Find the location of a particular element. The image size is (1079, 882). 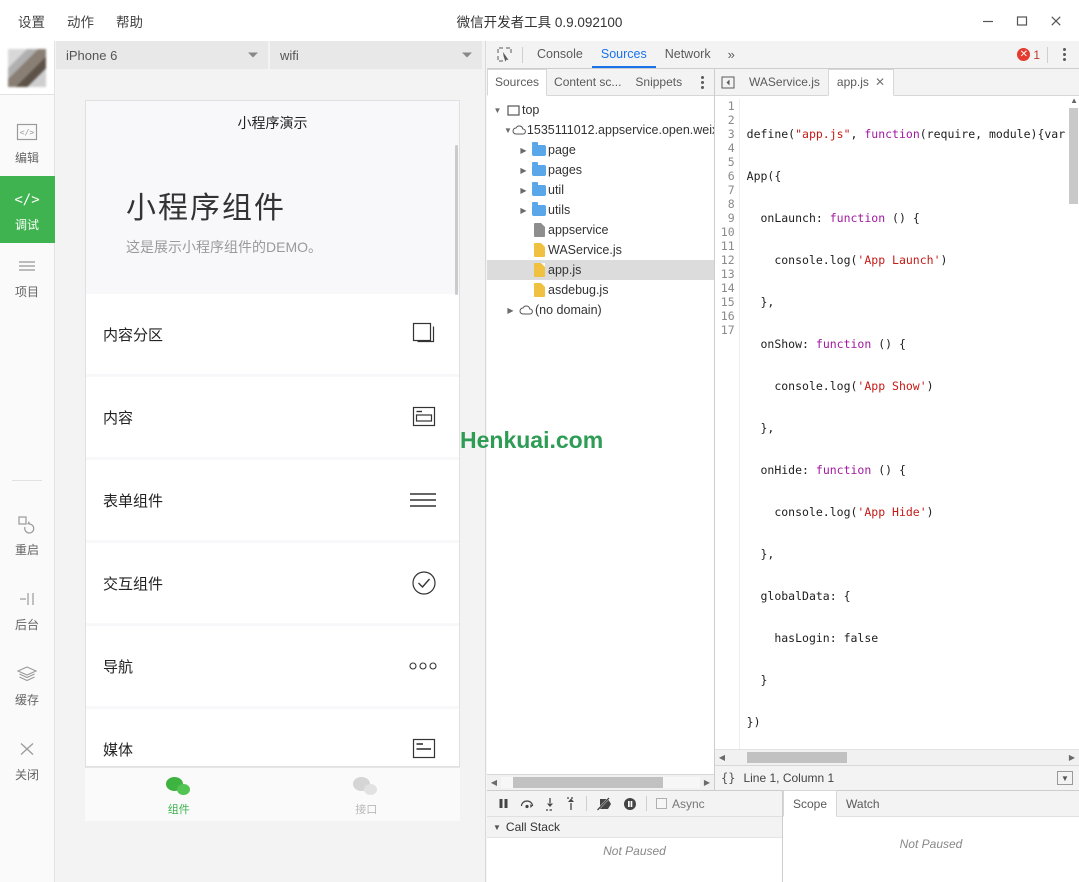

tree-row-domain: ▼ 1535111012.appservice.open.weix is located at coordinates (600, 130).